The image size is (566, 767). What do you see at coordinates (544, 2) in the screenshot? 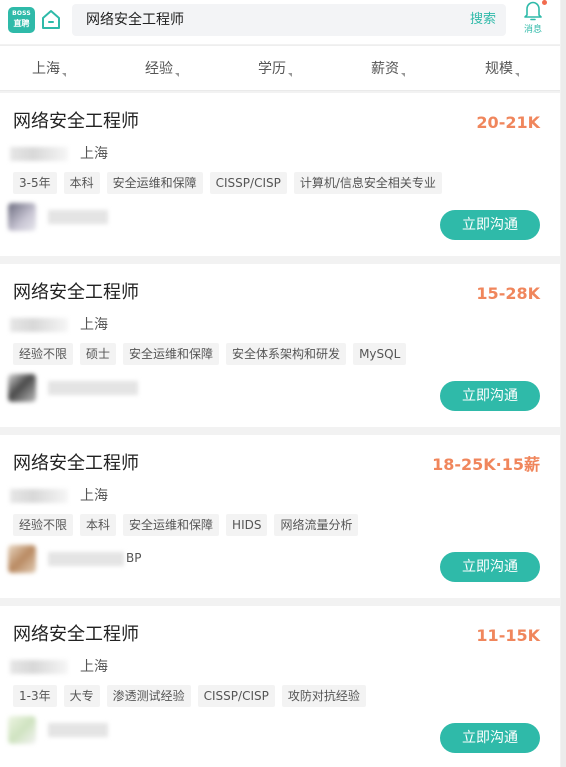
I see `unread-dot` at bounding box center [544, 2].